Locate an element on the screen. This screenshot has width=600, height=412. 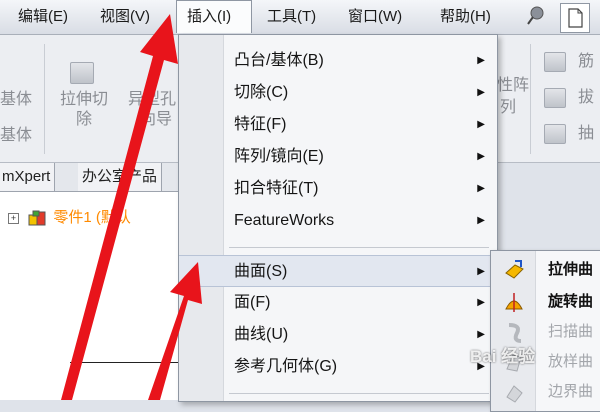
submenu-item-label: 扫描曲 is located at coordinates (571, 331).